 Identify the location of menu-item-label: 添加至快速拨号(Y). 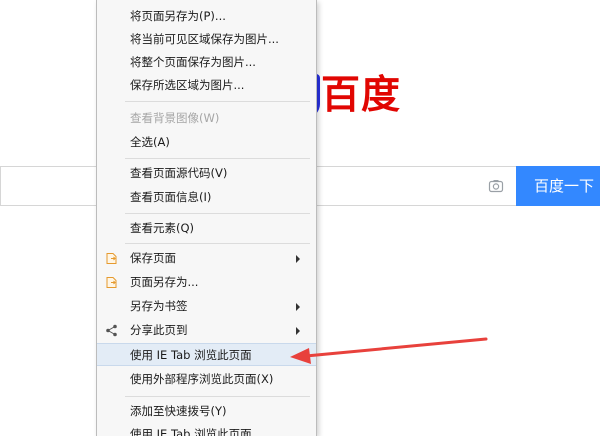
(178, 411).